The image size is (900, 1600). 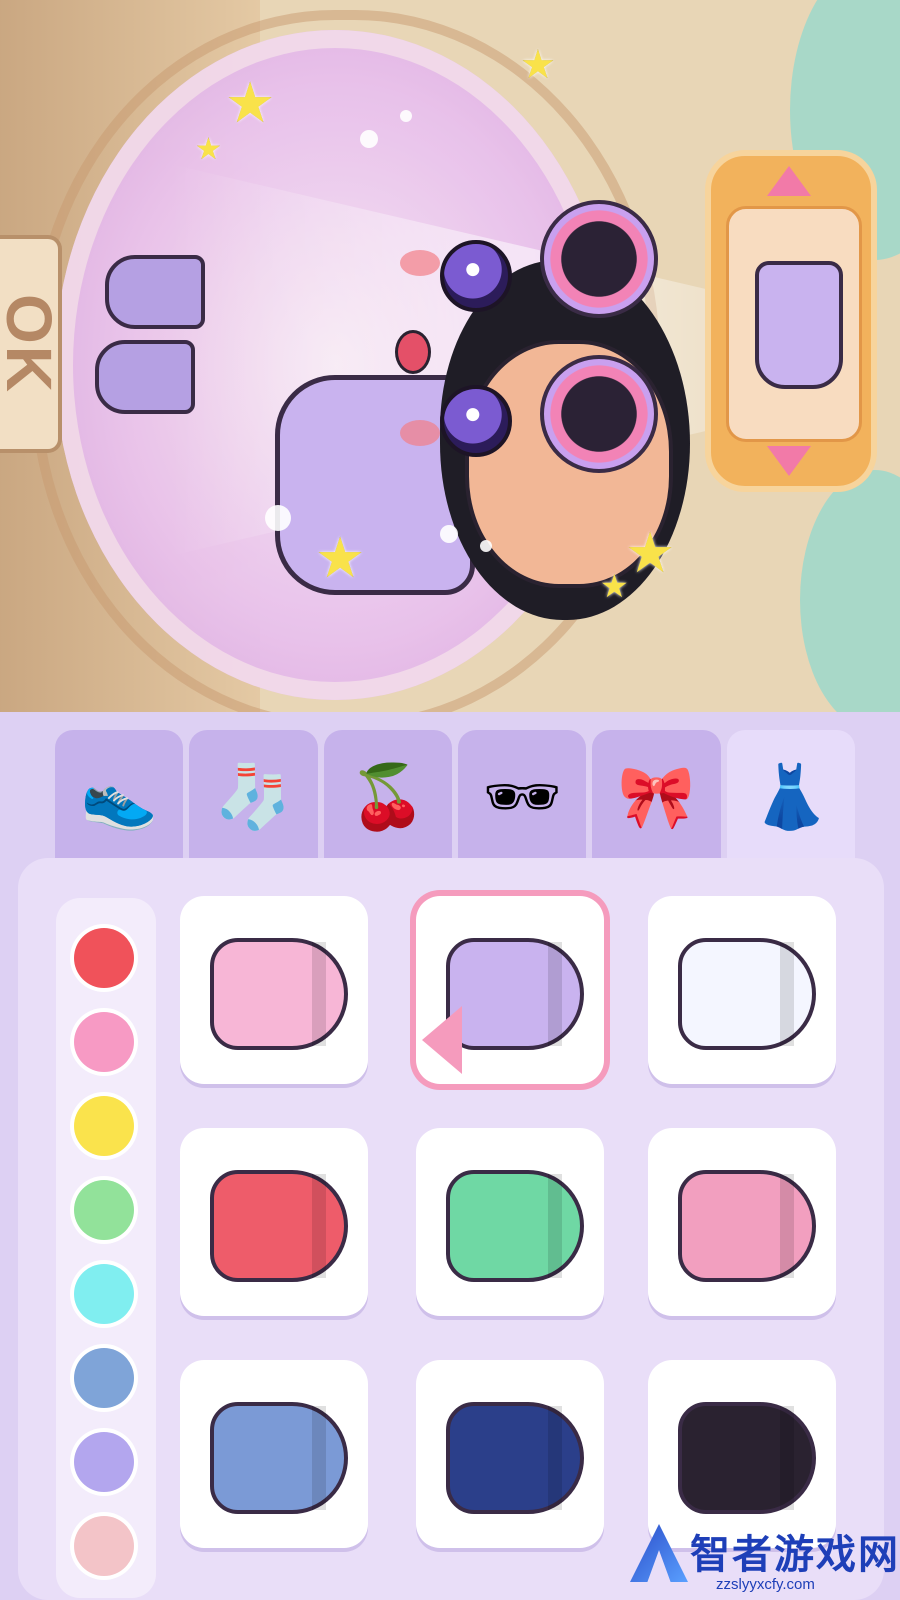 I want to click on color-swatch-lavender, so click(x=104, y=1462).